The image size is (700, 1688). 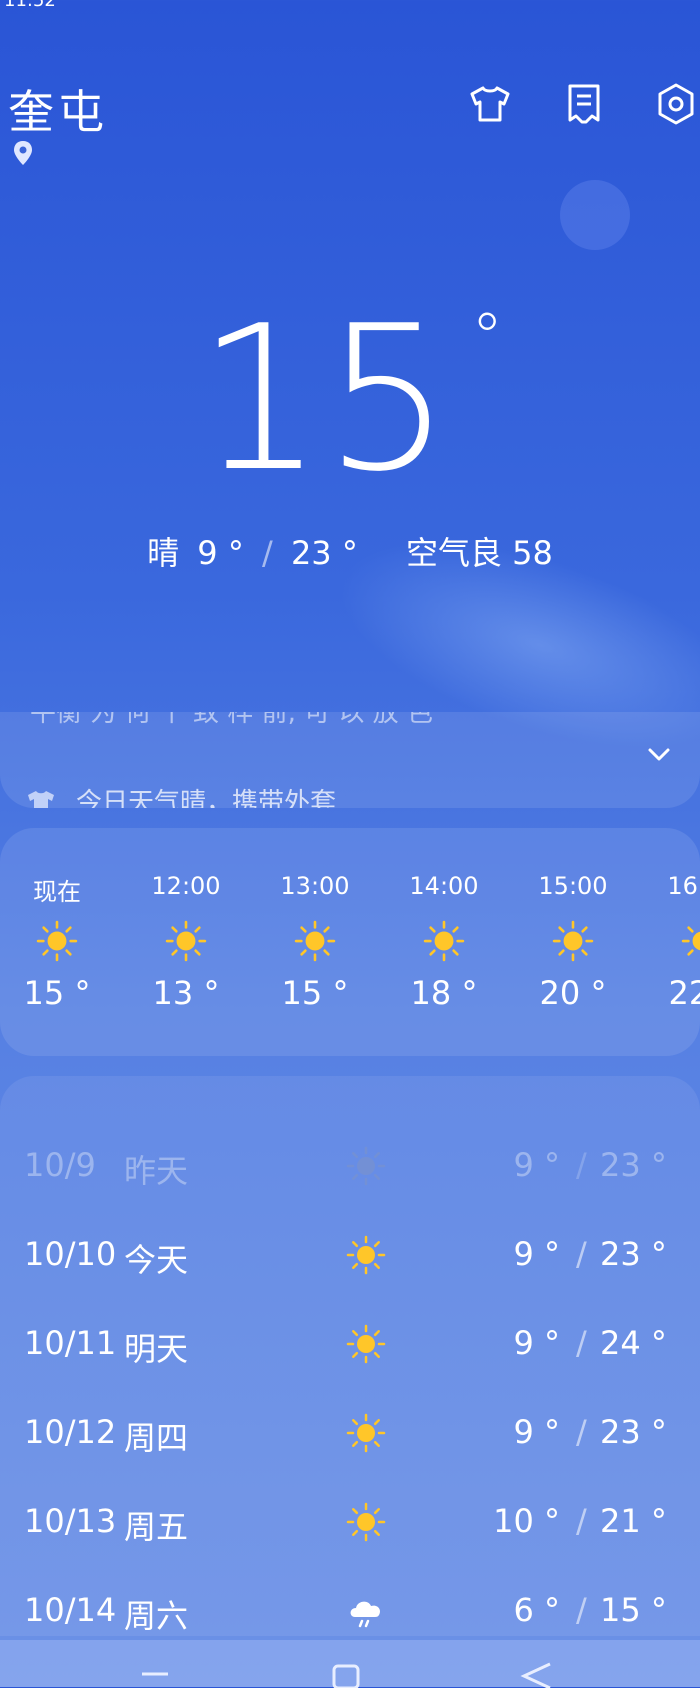 I want to click on degree-symbol: °, so click(x=487, y=338).